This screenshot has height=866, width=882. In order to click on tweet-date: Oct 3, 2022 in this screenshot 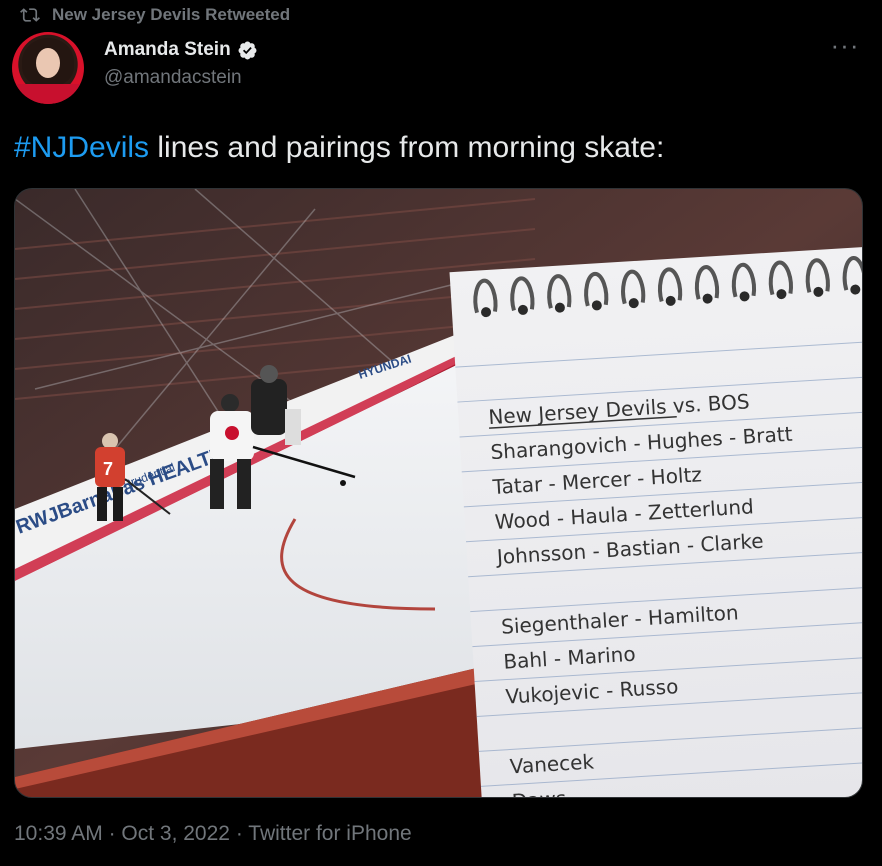, I will do `click(175, 833)`.